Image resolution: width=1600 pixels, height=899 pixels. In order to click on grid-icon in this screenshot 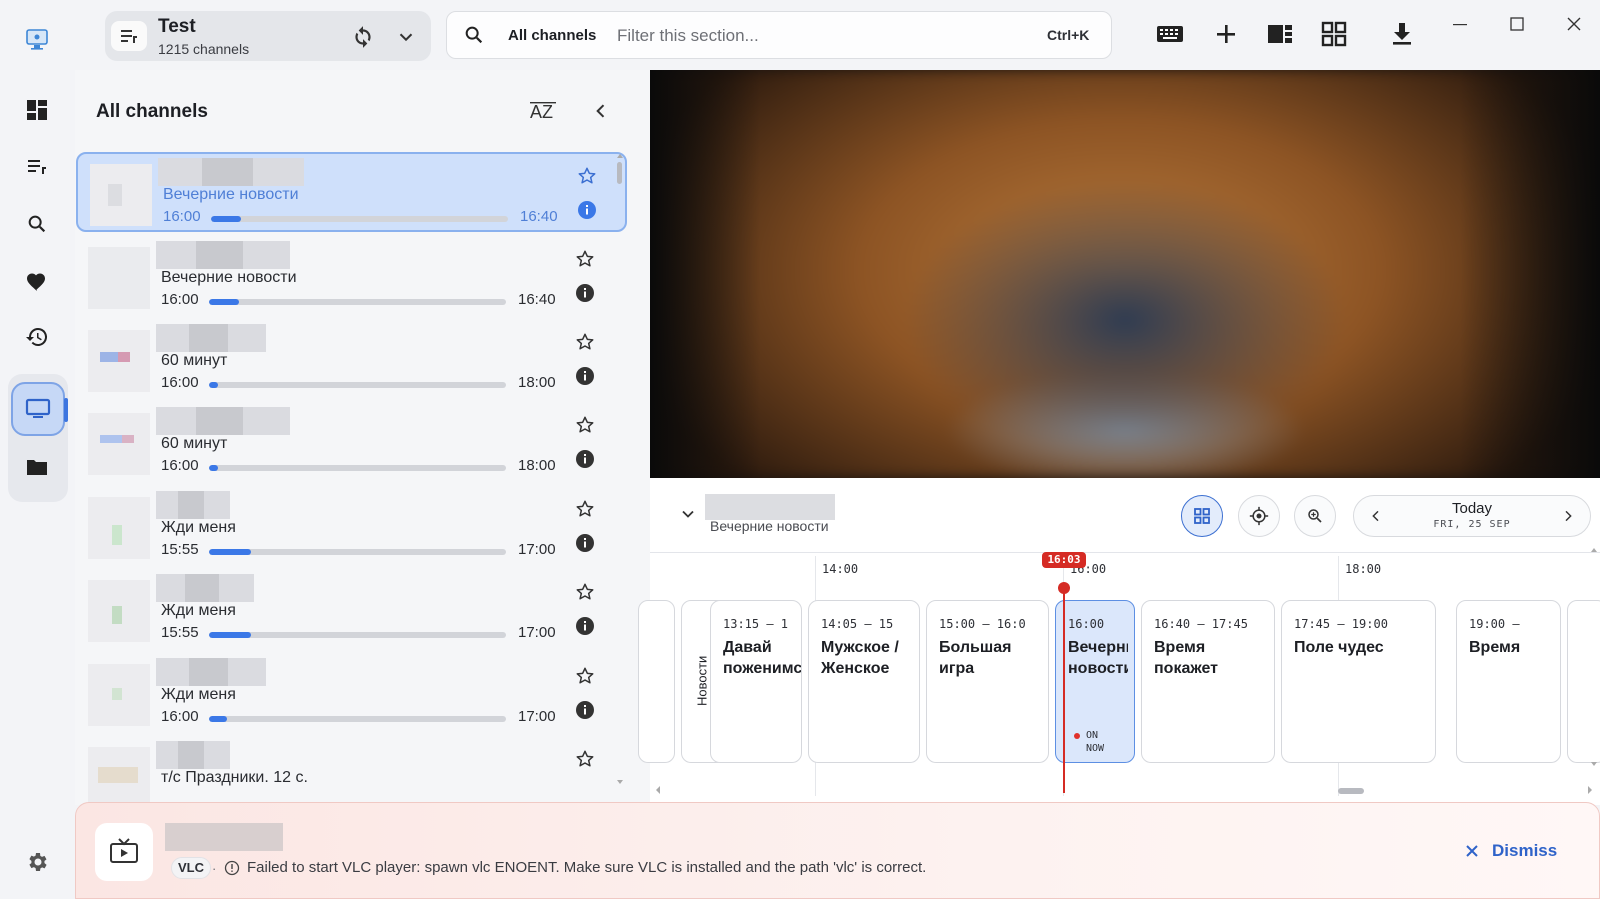, I will do `click(1334, 34)`.